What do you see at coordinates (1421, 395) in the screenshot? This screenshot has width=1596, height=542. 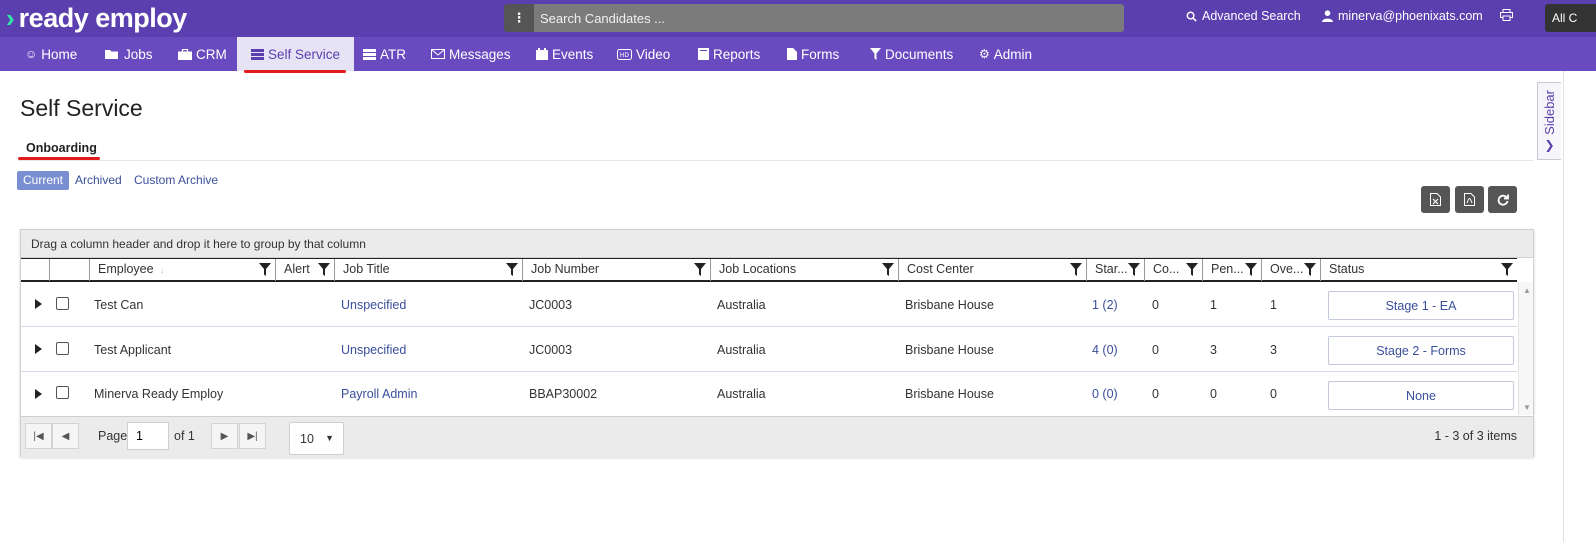 I see `status-button: None` at bounding box center [1421, 395].